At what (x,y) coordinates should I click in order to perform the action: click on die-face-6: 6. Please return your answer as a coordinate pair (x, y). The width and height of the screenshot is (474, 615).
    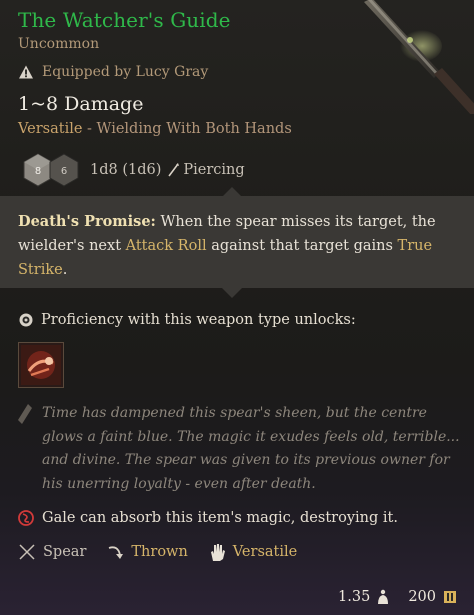
    Looking at the image, I should click on (64, 171).